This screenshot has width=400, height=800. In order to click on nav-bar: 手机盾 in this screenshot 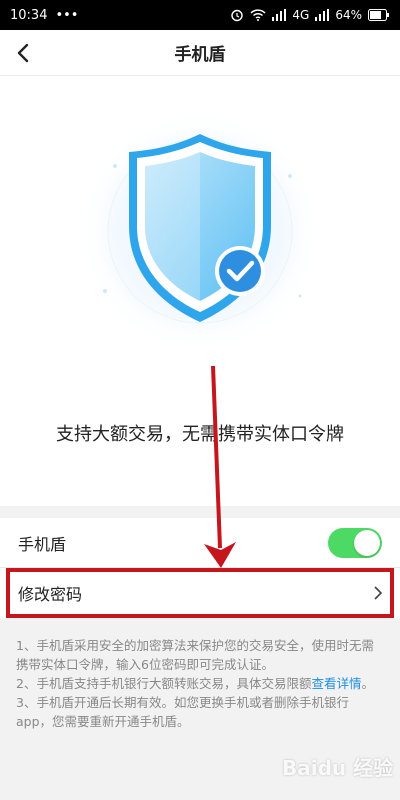, I will do `click(200, 53)`.